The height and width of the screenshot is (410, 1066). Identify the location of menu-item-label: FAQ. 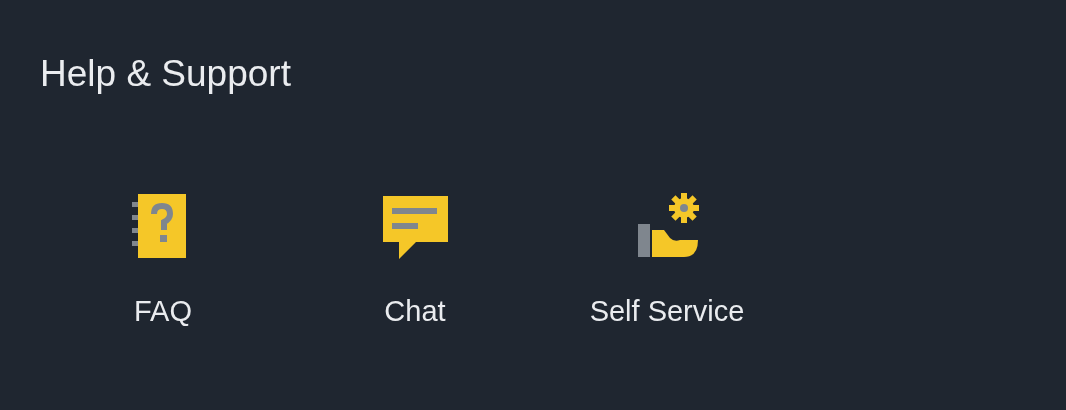
(163, 311).